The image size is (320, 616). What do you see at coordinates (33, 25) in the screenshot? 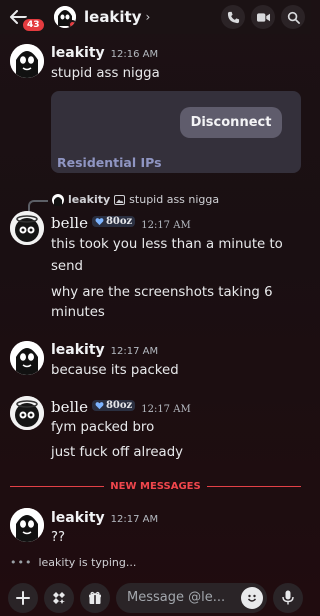
I see `unread-badge: 43` at bounding box center [33, 25].